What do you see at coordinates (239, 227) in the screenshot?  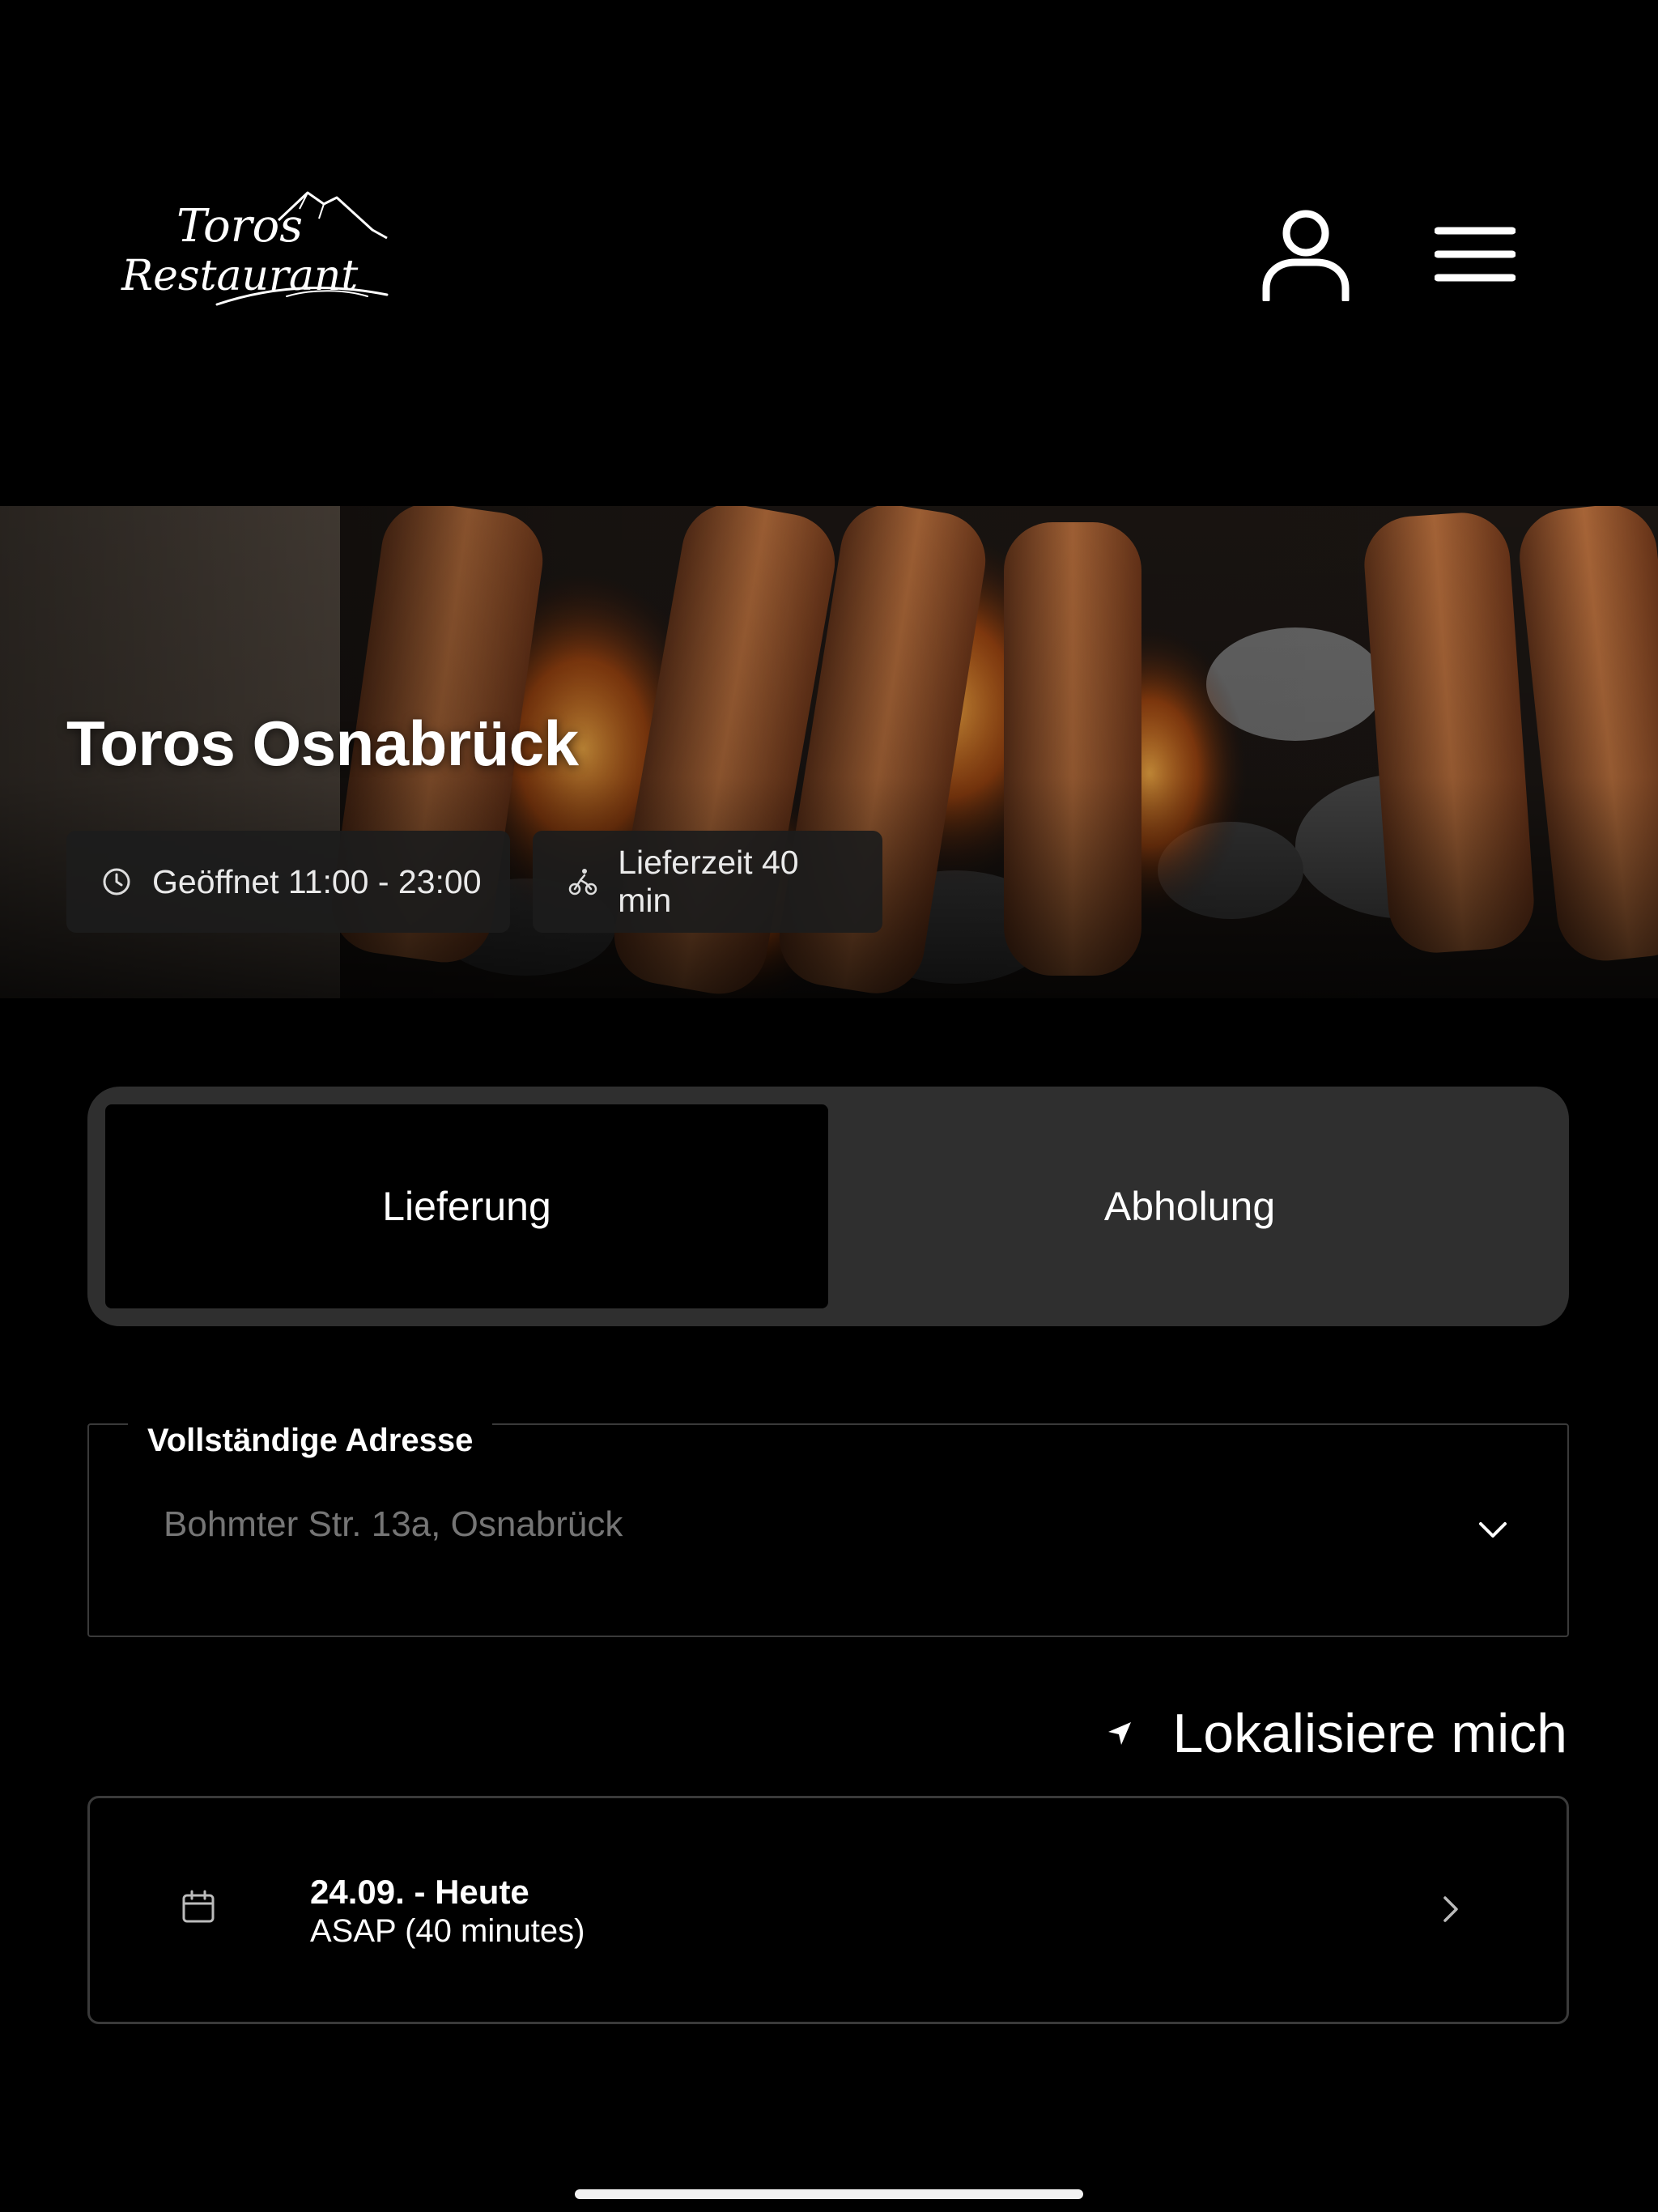 I see `logo-line1: Toros` at bounding box center [239, 227].